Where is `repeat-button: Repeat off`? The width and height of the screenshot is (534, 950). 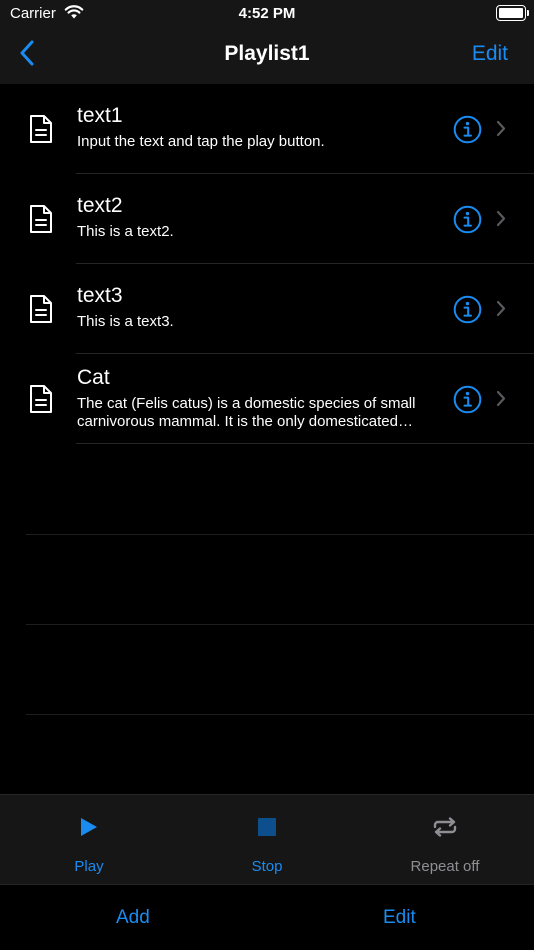 repeat-button: Repeat off is located at coordinates (445, 840).